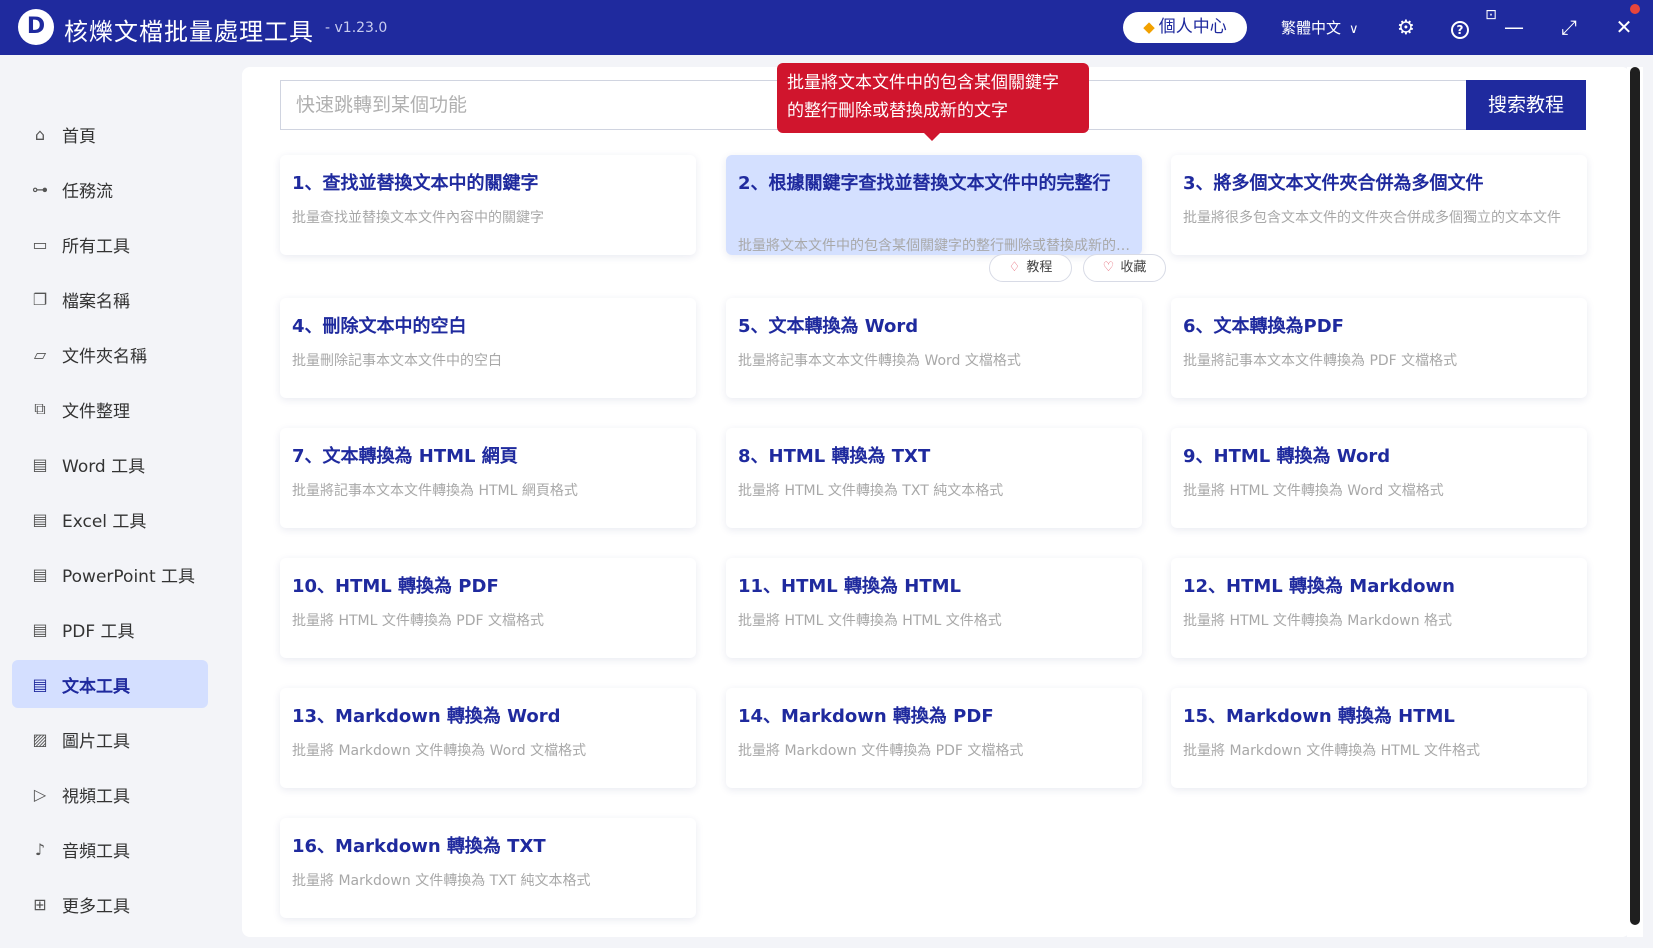 This screenshot has height=948, width=1653. What do you see at coordinates (850, 586) in the screenshot?
I see `tool-card-title: 11、HTML 轉換為 HTML` at bounding box center [850, 586].